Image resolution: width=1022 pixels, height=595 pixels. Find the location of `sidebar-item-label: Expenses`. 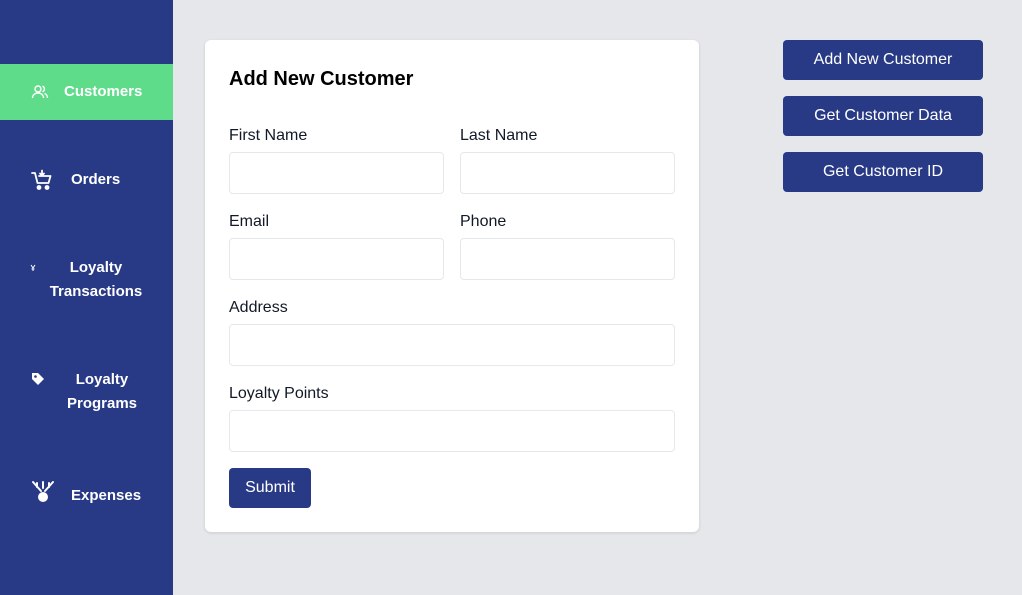

sidebar-item-label: Expenses is located at coordinates (106, 495).